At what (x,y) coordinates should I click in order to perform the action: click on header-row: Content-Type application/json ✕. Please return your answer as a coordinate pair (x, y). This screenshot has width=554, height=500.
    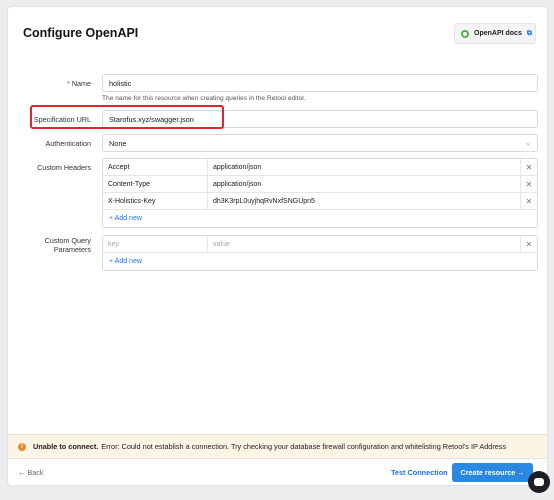
    Looking at the image, I should click on (320, 184).